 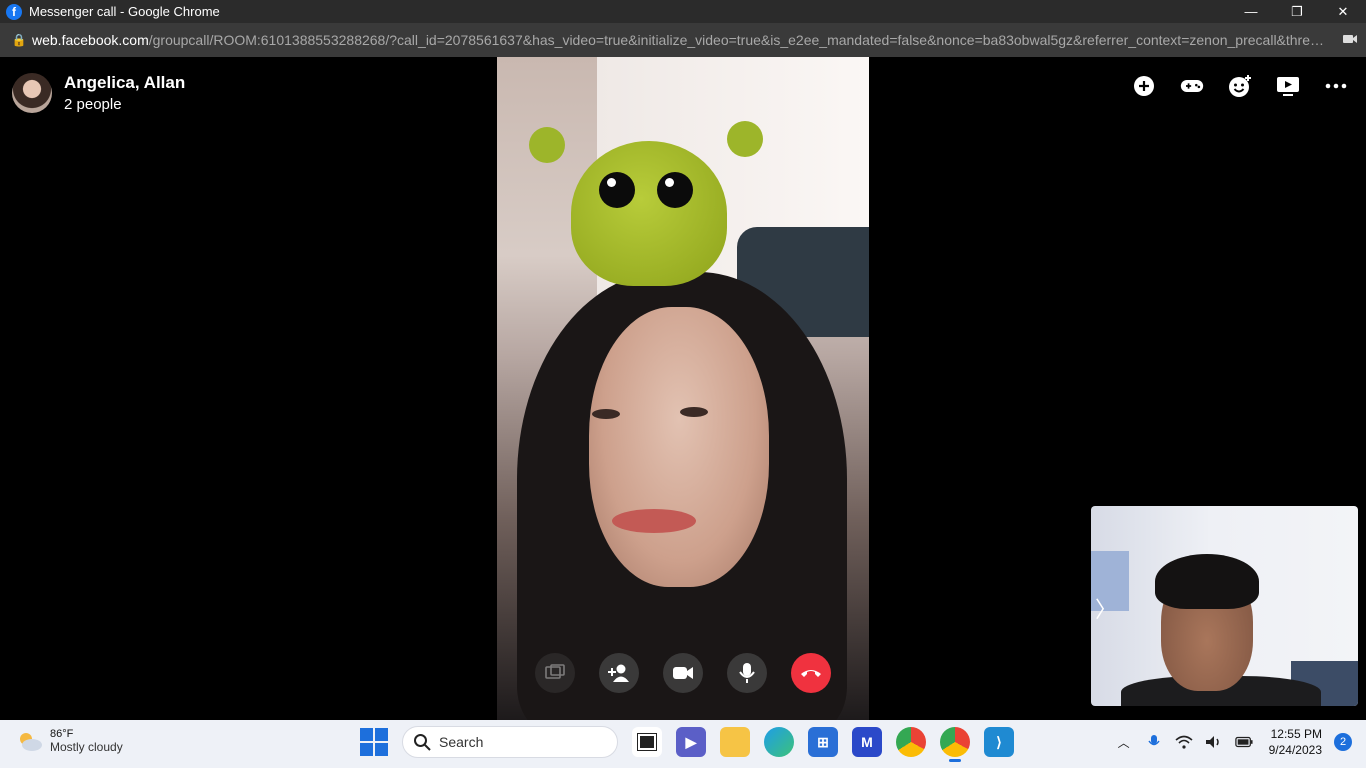 I want to click on facebook-icon: f, so click(x=14, y=11).